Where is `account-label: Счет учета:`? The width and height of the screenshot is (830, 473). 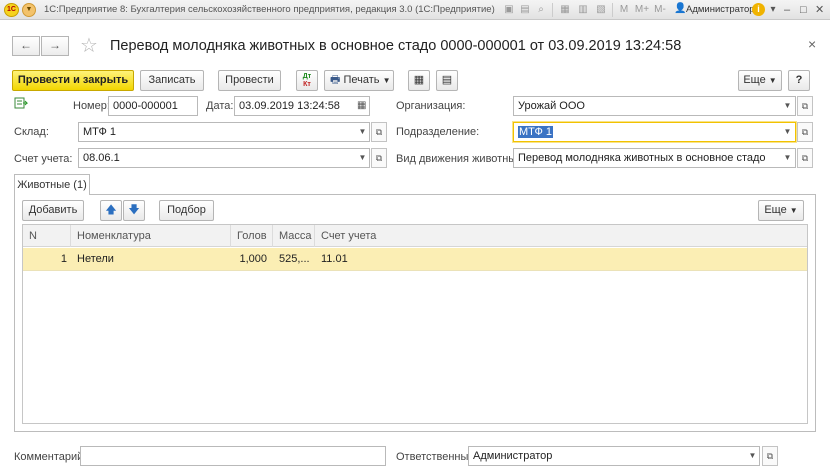 account-label: Счет учета: is located at coordinates (43, 159).